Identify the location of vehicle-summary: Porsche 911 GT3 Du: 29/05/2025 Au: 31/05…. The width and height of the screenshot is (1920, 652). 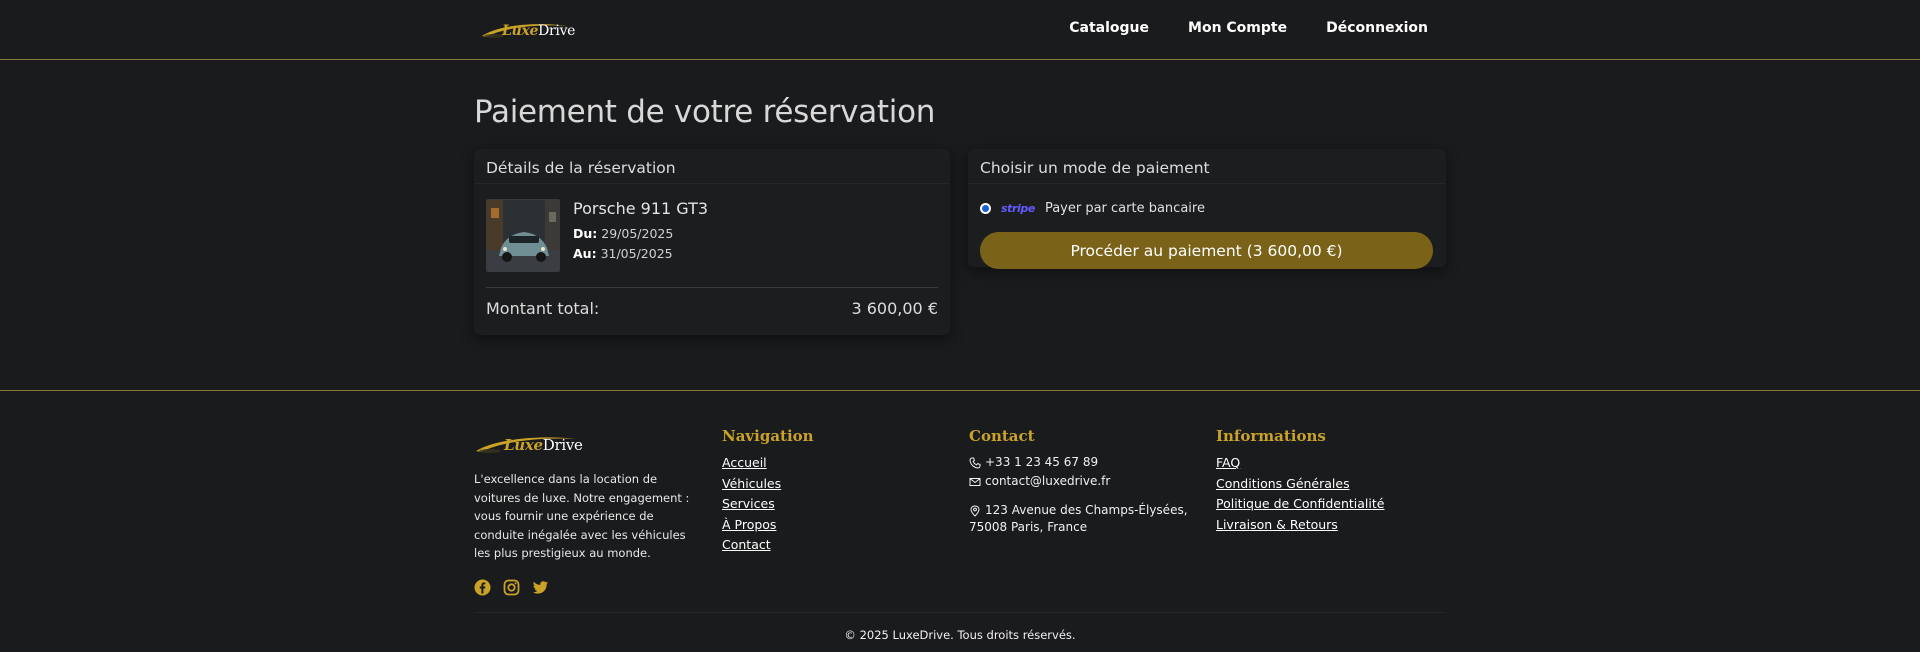
(597, 235).